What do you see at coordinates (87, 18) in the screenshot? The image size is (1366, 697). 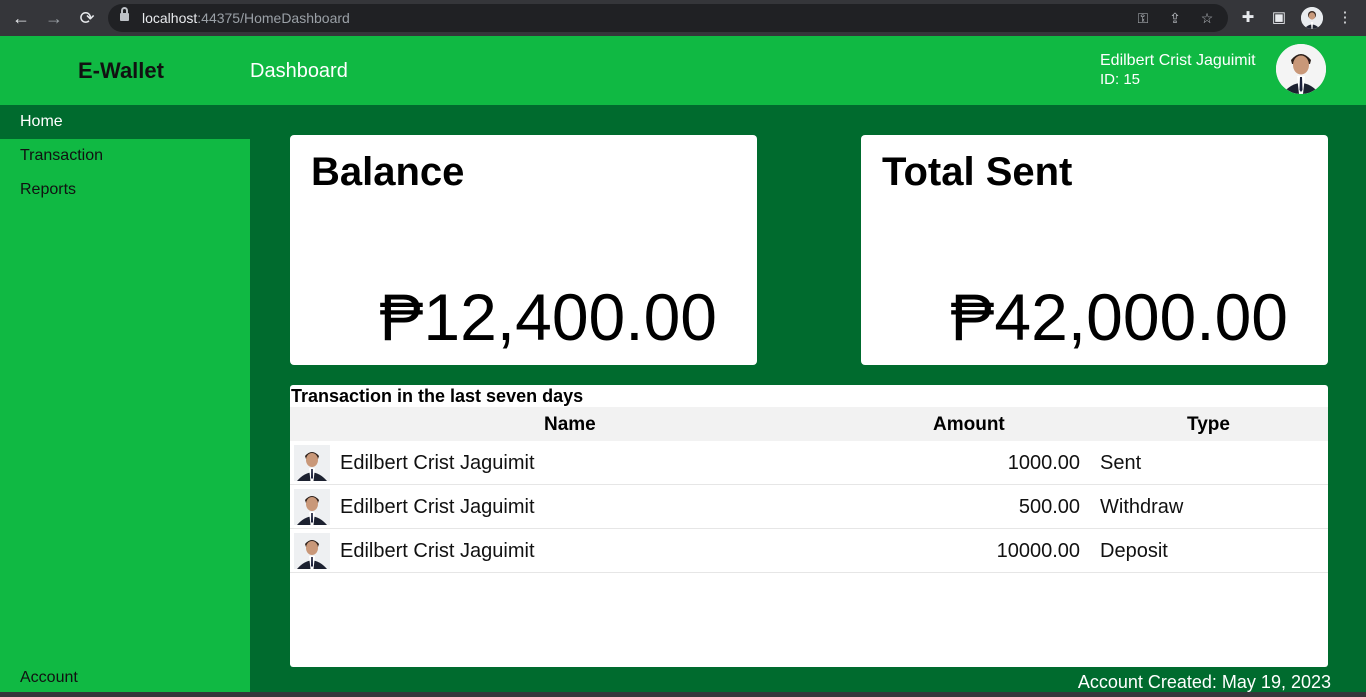 I see `reload-icon: ⟳` at bounding box center [87, 18].